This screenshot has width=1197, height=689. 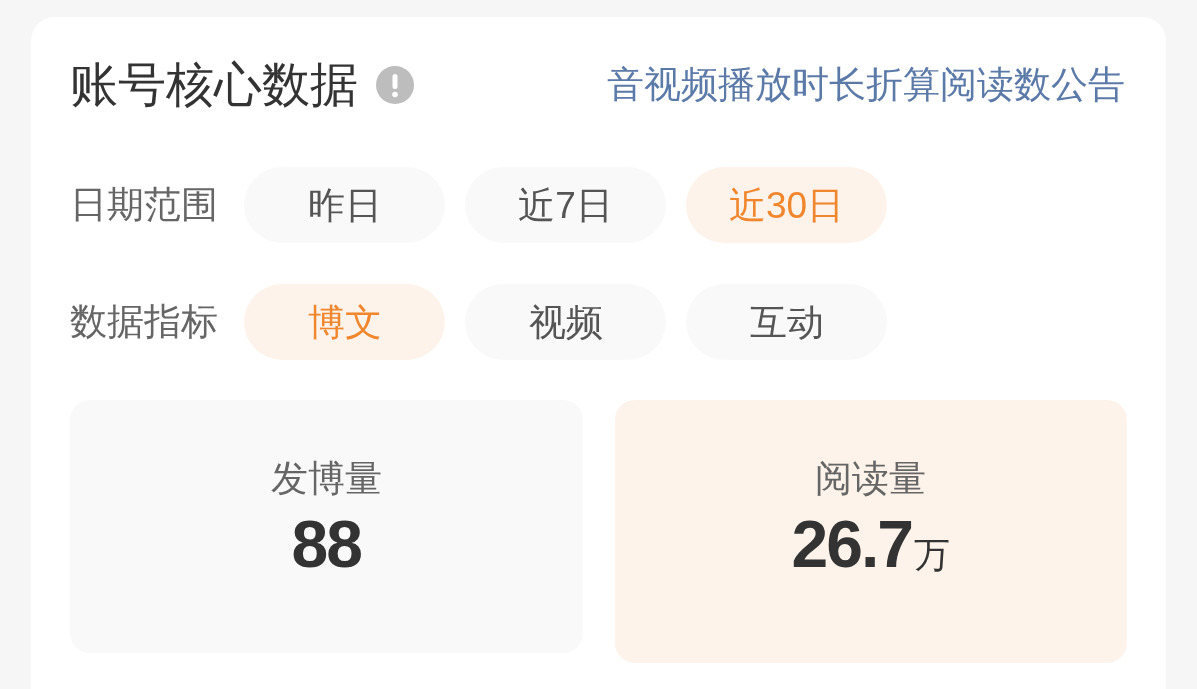 What do you see at coordinates (932, 555) in the screenshot?
I see `stat-unit: 万` at bounding box center [932, 555].